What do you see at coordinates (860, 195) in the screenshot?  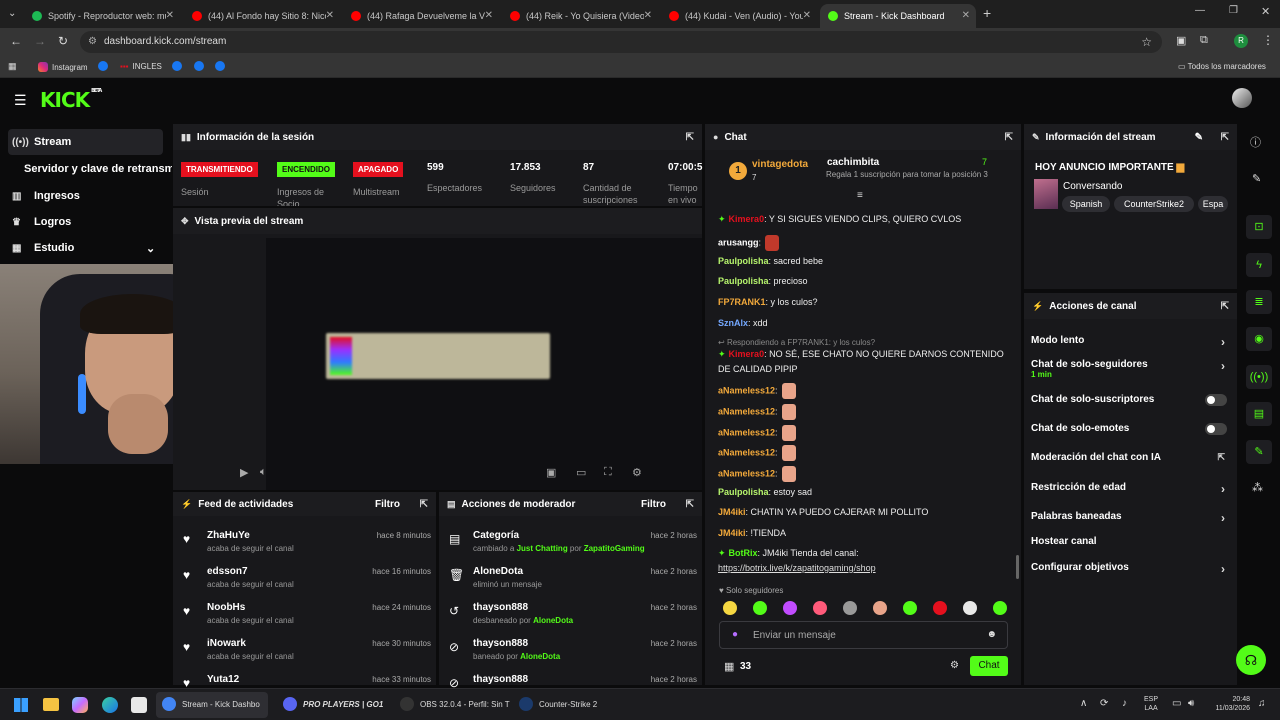 I see `chevron-down-icon: ≡` at bounding box center [860, 195].